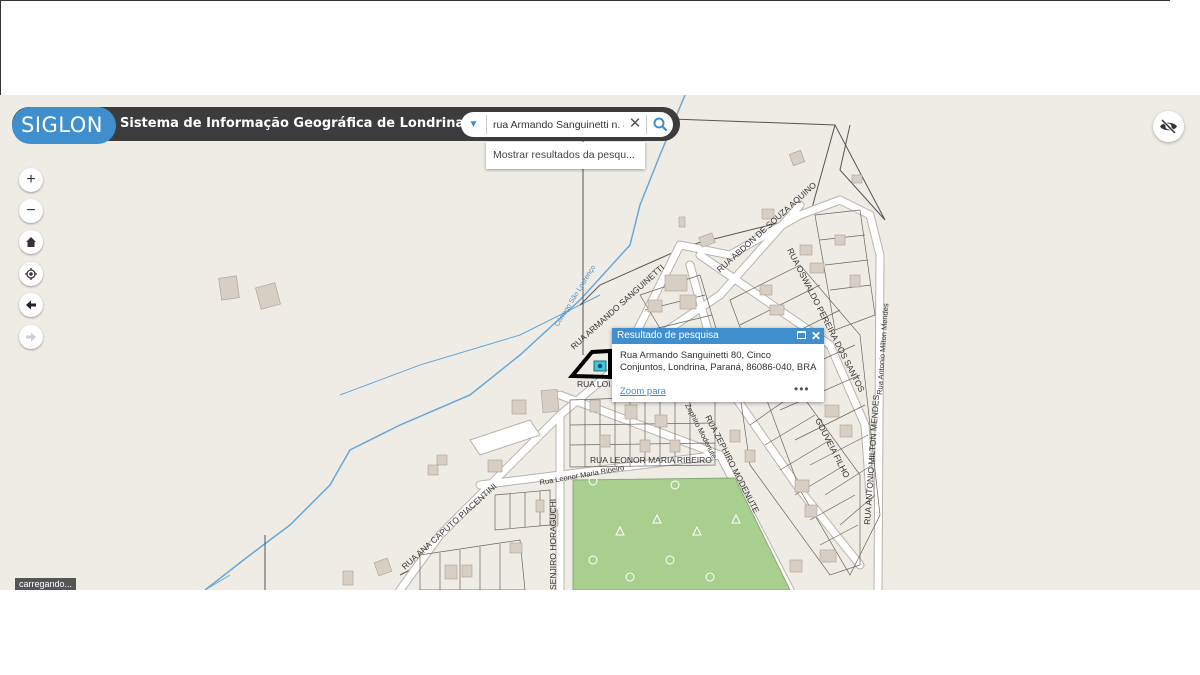 Image resolution: width=1200 pixels, height=675 pixels. What do you see at coordinates (558, 124) in the screenshot?
I see `search-input` at bounding box center [558, 124].